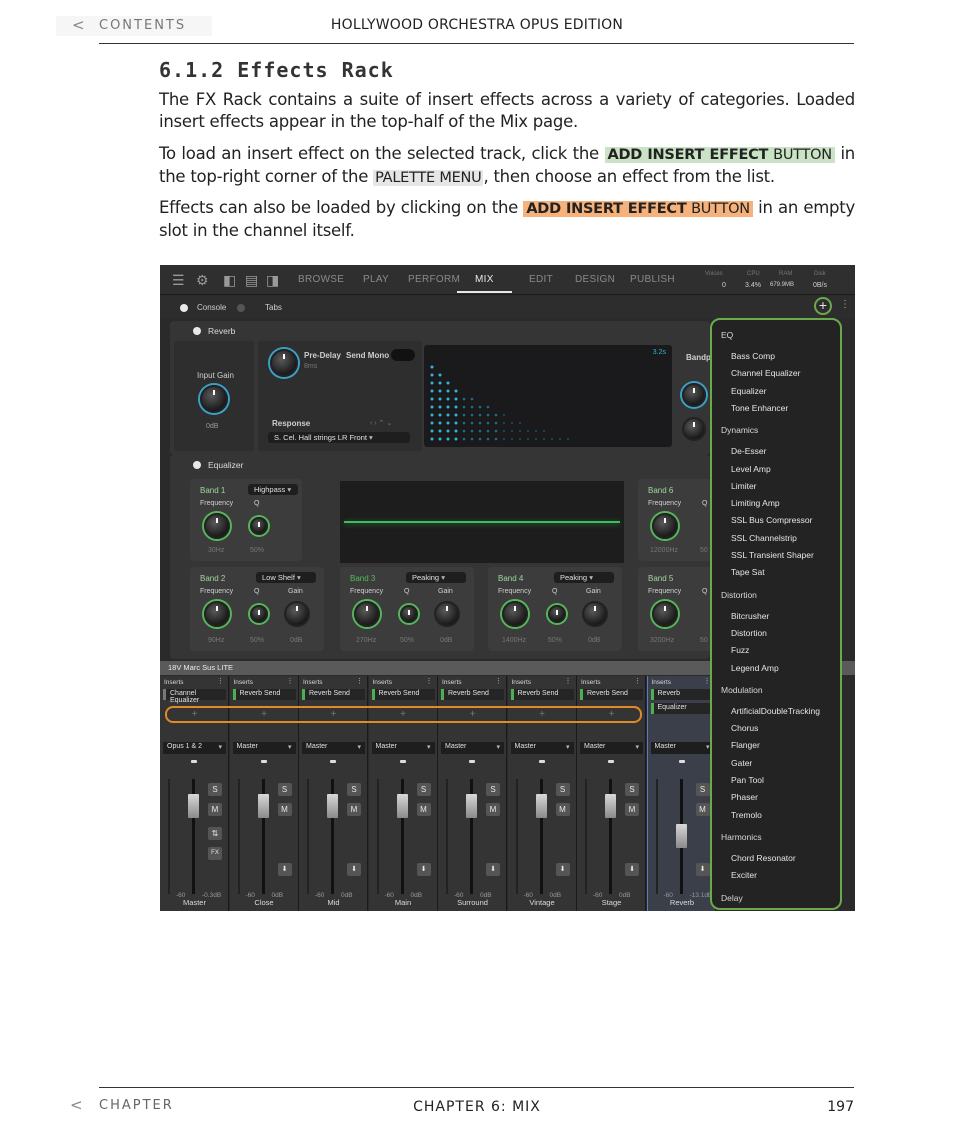 Image resolution: width=954 pixels, height=1133 pixels. Describe the element at coordinates (136, 1105) in the screenshot. I see `chapter-link: CHAPTER` at that location.